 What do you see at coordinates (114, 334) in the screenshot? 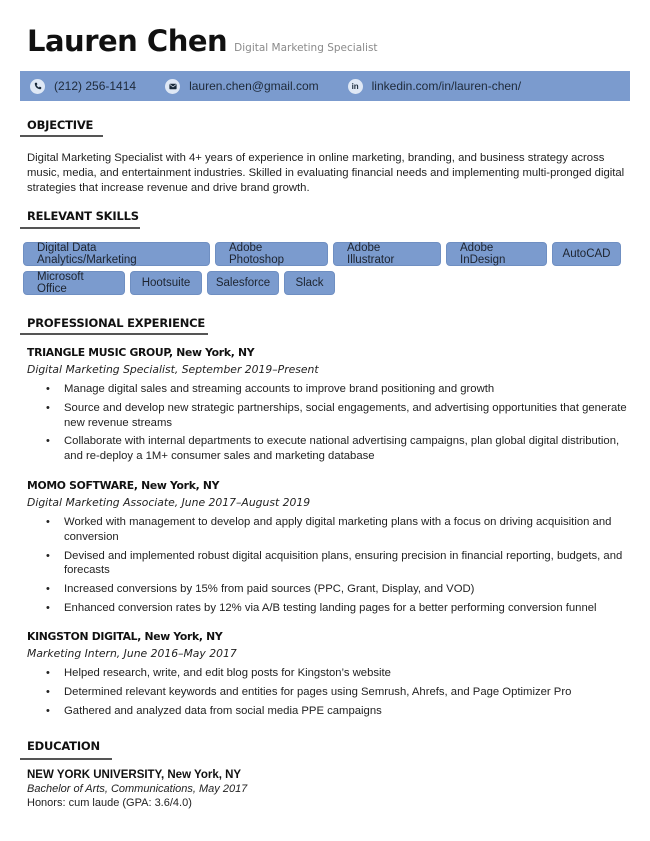
I see `experience-rule` at bounding box center [114, 334].